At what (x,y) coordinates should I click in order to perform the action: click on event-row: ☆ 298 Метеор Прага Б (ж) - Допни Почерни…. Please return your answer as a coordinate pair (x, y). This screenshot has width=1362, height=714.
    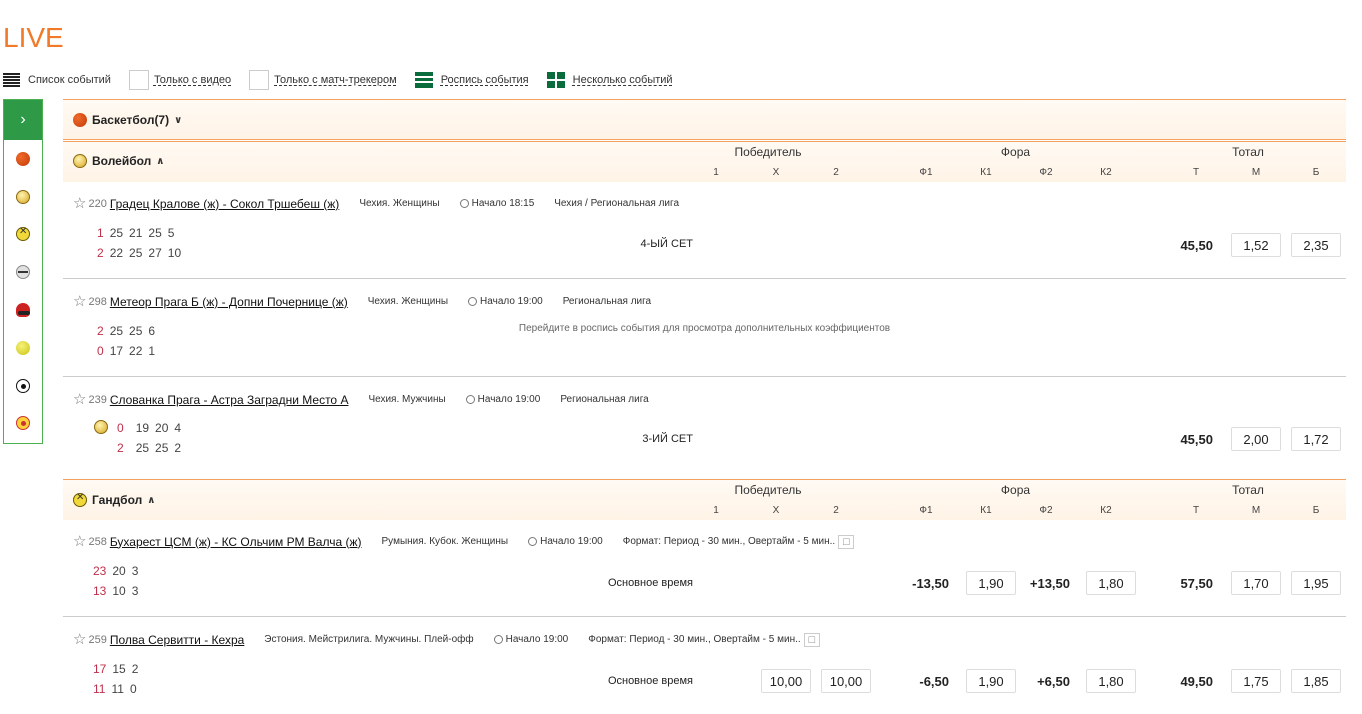
    Looking at the image, I should click on (704, 328).